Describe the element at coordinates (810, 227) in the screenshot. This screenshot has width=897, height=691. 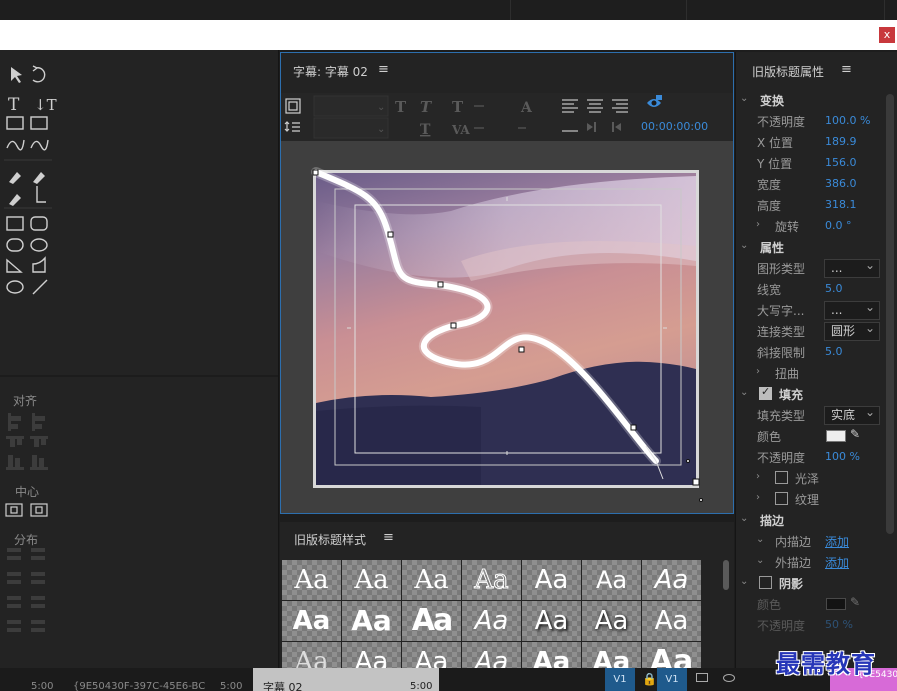
I see `rotation-row: › 旋转 0.0 °` at that location.